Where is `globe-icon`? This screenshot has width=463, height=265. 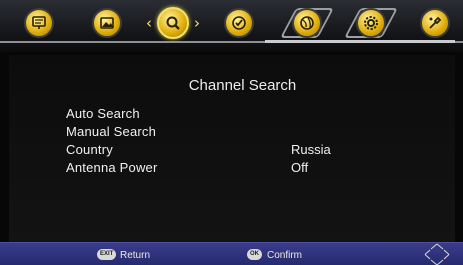
globe-icon is located at coordinates (307, 23).